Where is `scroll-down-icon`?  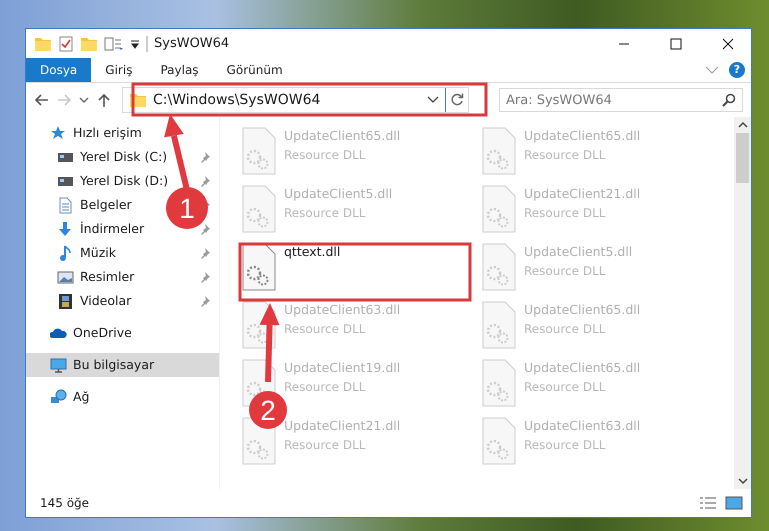
scroll-down-icon is located at coordinates (743, 481).